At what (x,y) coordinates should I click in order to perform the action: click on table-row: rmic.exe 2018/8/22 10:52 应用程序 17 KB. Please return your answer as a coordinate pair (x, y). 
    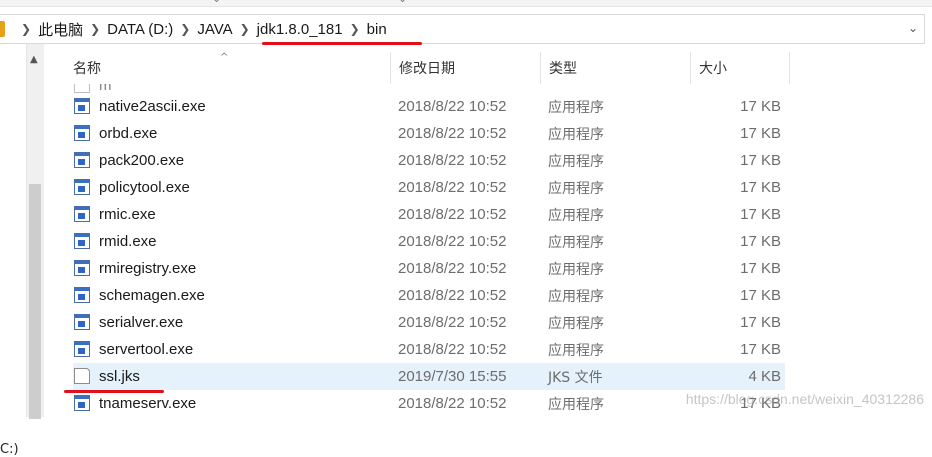
    Looking at the image, I should click on (429, 214).